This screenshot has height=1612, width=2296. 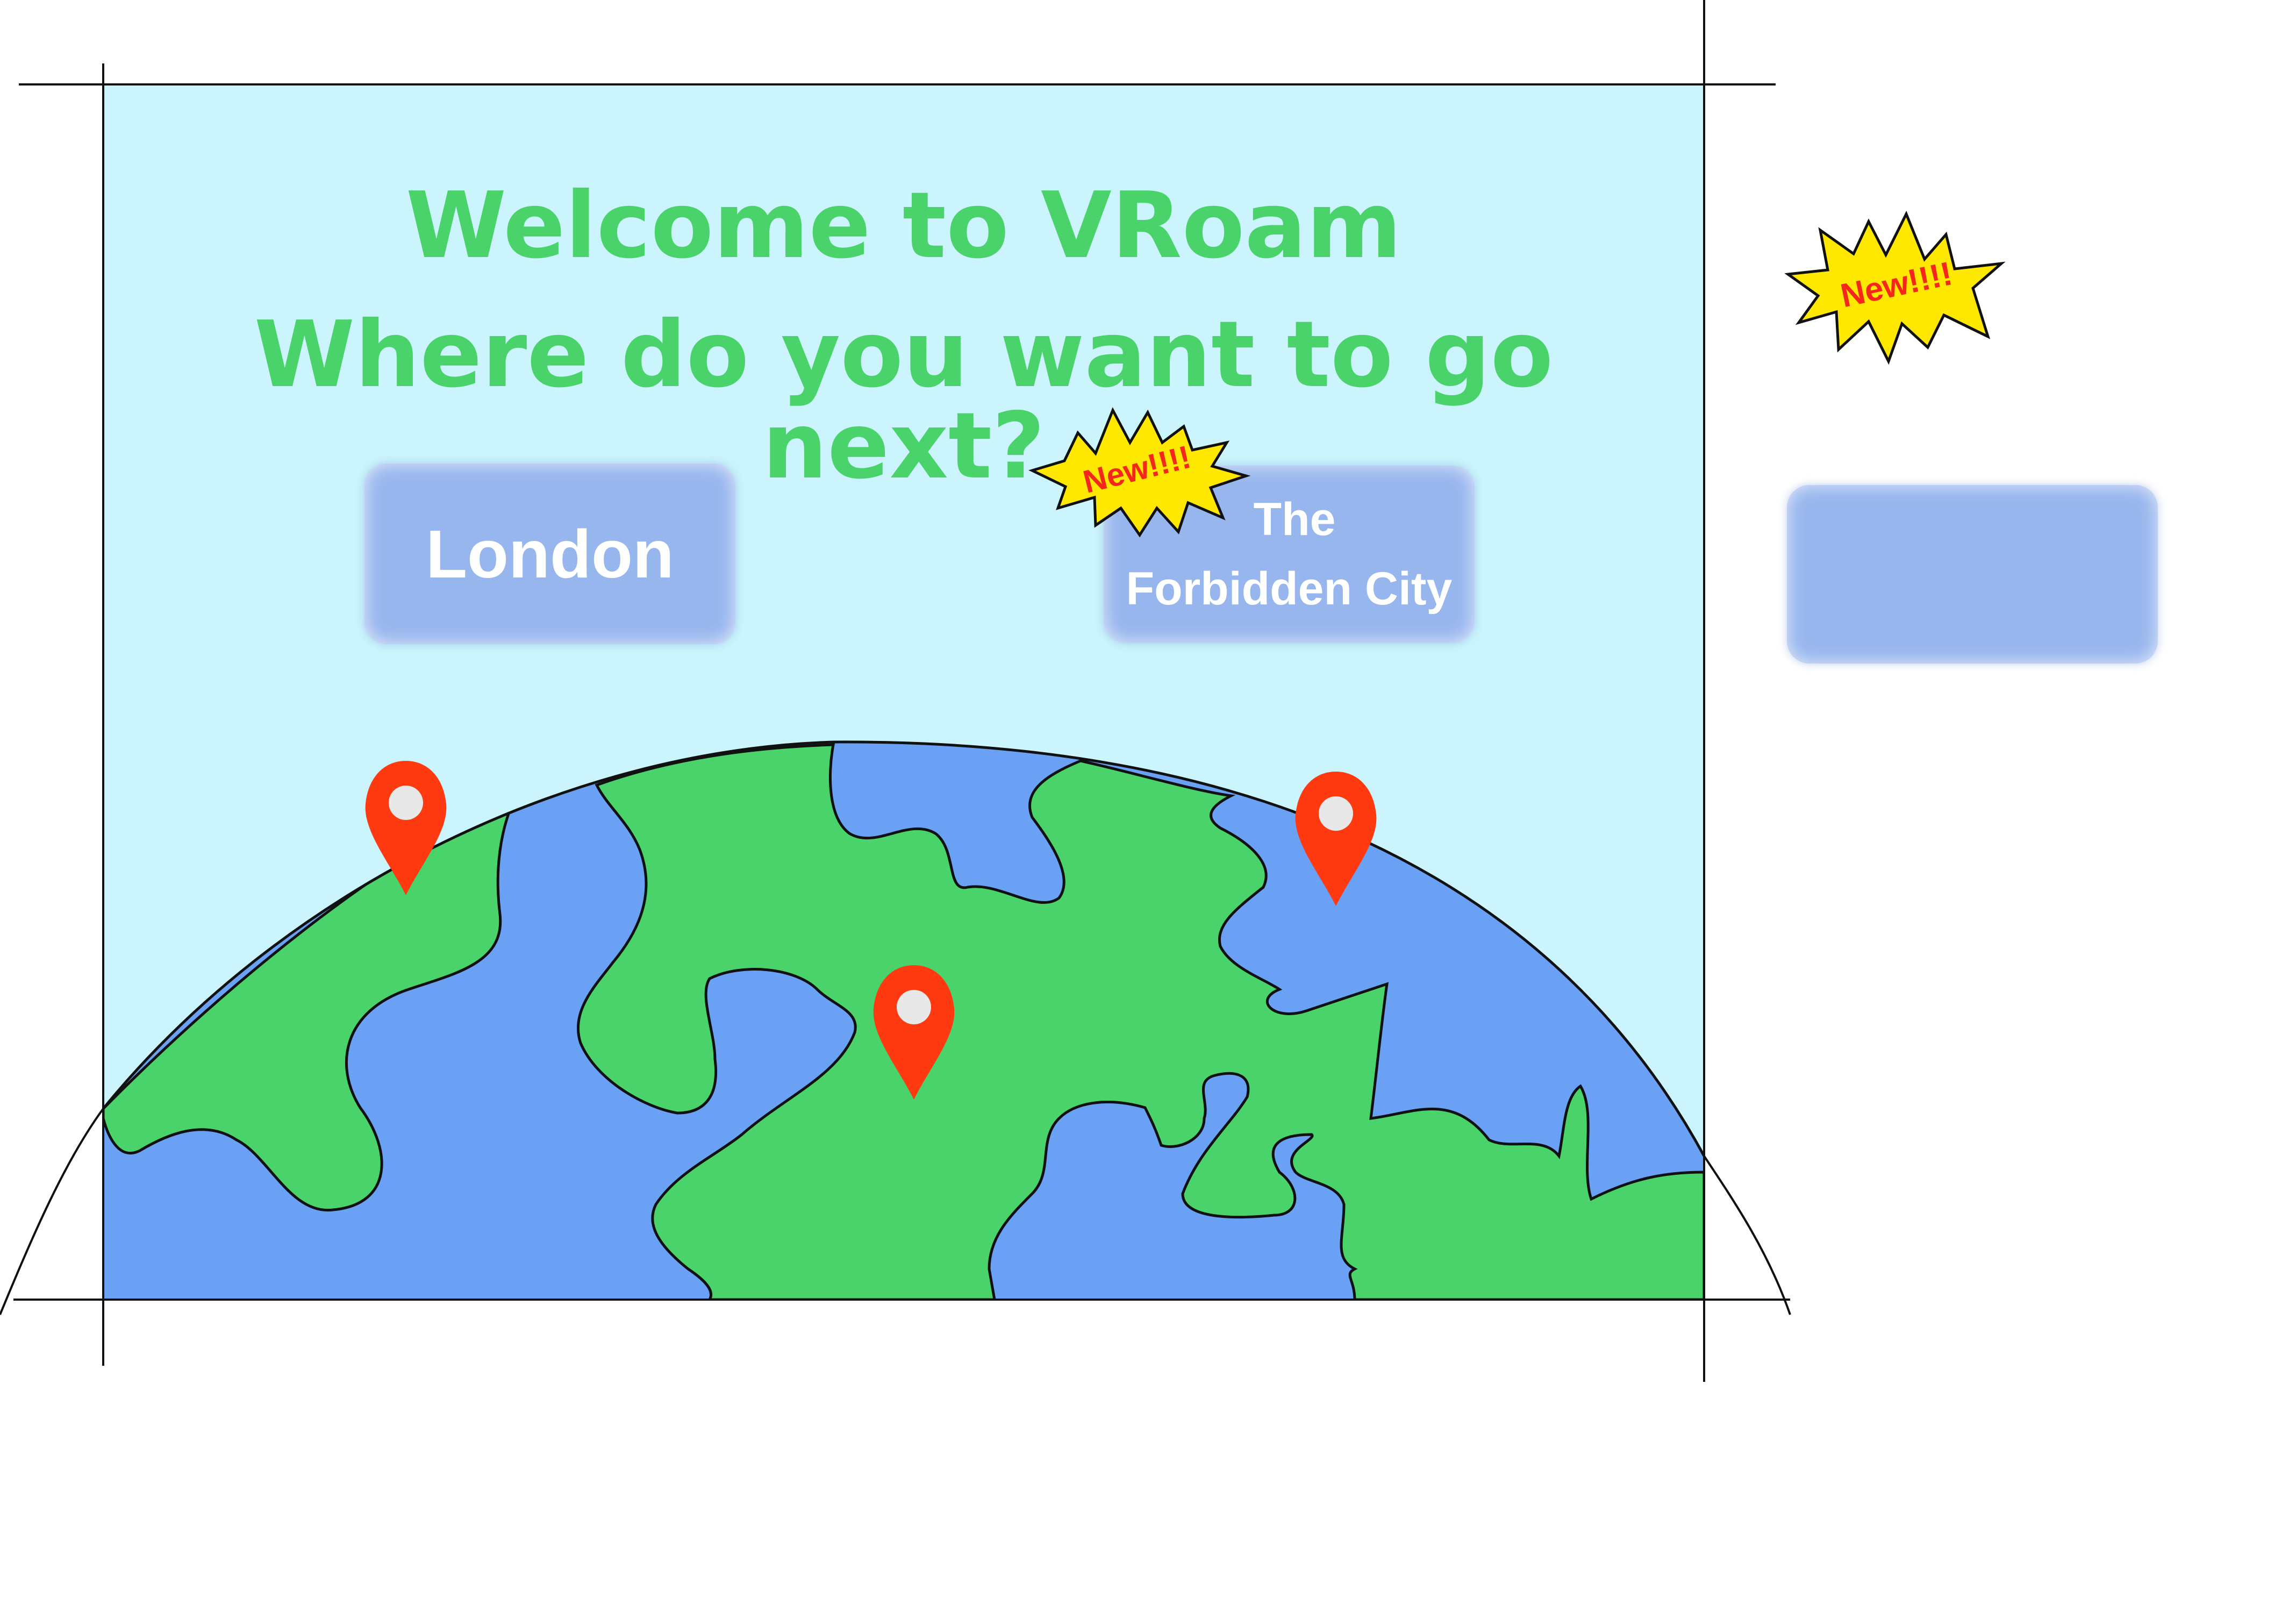 What do you see at coordinates (1289, 589) in the screenshot?
I see `forbidden-city-label-line2: Forbidden City` at bounding box center [1289, 589].